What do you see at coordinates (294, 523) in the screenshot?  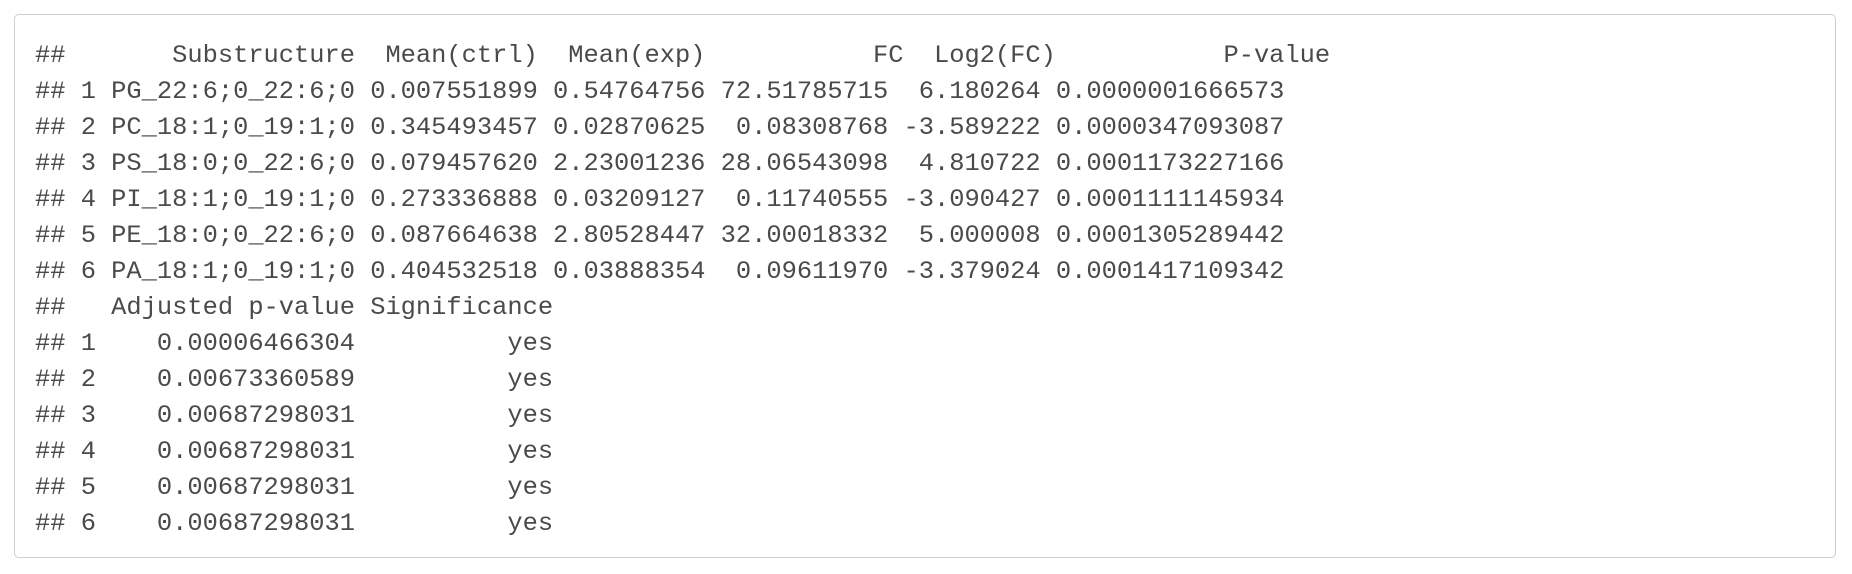 I see `table-row-line: ## 6 0.00687298031 yes` at bounding box center [294, 523].